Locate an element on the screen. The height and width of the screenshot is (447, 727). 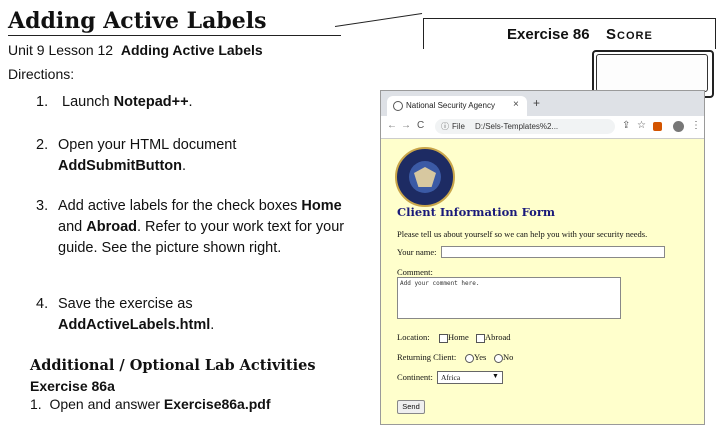
step-text: Launch is located at coordinates (88, 102).